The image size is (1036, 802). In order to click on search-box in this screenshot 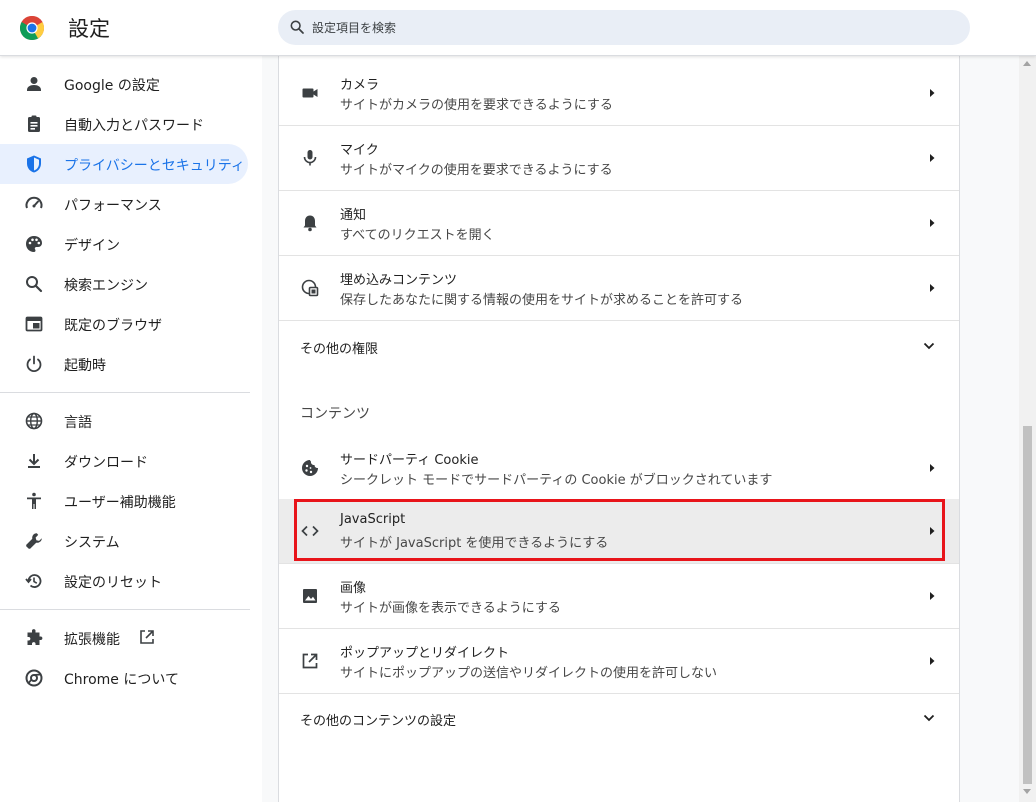, I will do `click(624, 27)`.